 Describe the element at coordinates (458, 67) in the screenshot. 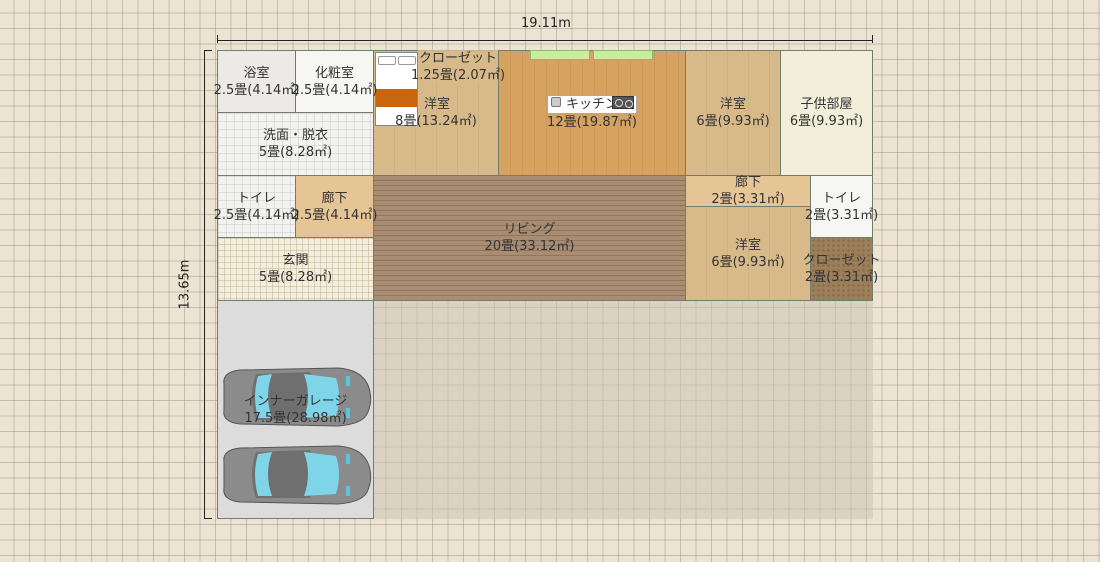

I see `room-closet-small: クローゼット 1.25畳(2.07㎡)` at that location.